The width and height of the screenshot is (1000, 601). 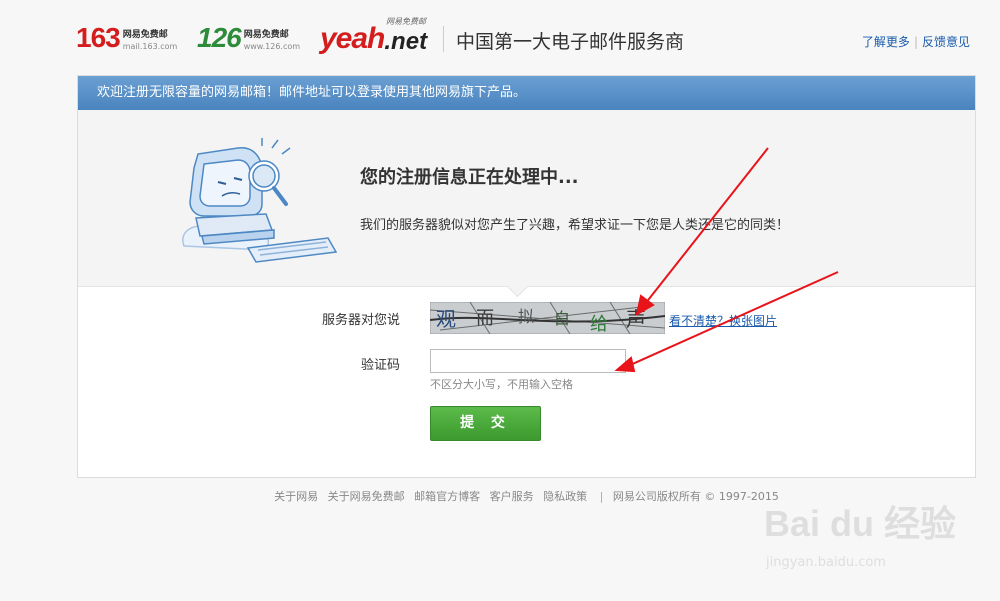 What do you see at coordinates (150, 41) in the screenshot?
I see `logo-163-text: 网易免费邮 mail.163.com` at bounding box center [150, 41].